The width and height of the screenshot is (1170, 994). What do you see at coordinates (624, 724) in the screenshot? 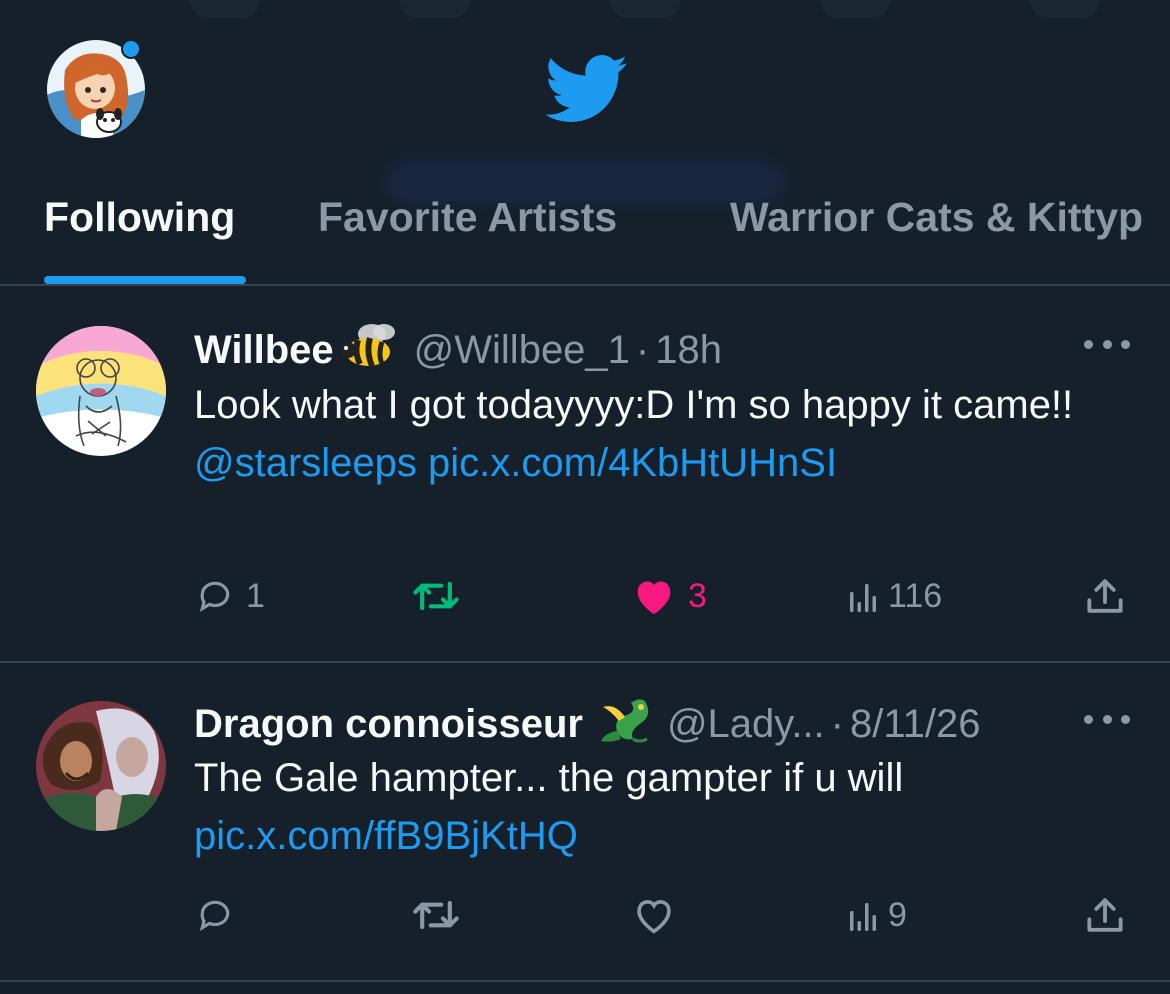
I see `dragon-icon` at bounding box center [624, 724].